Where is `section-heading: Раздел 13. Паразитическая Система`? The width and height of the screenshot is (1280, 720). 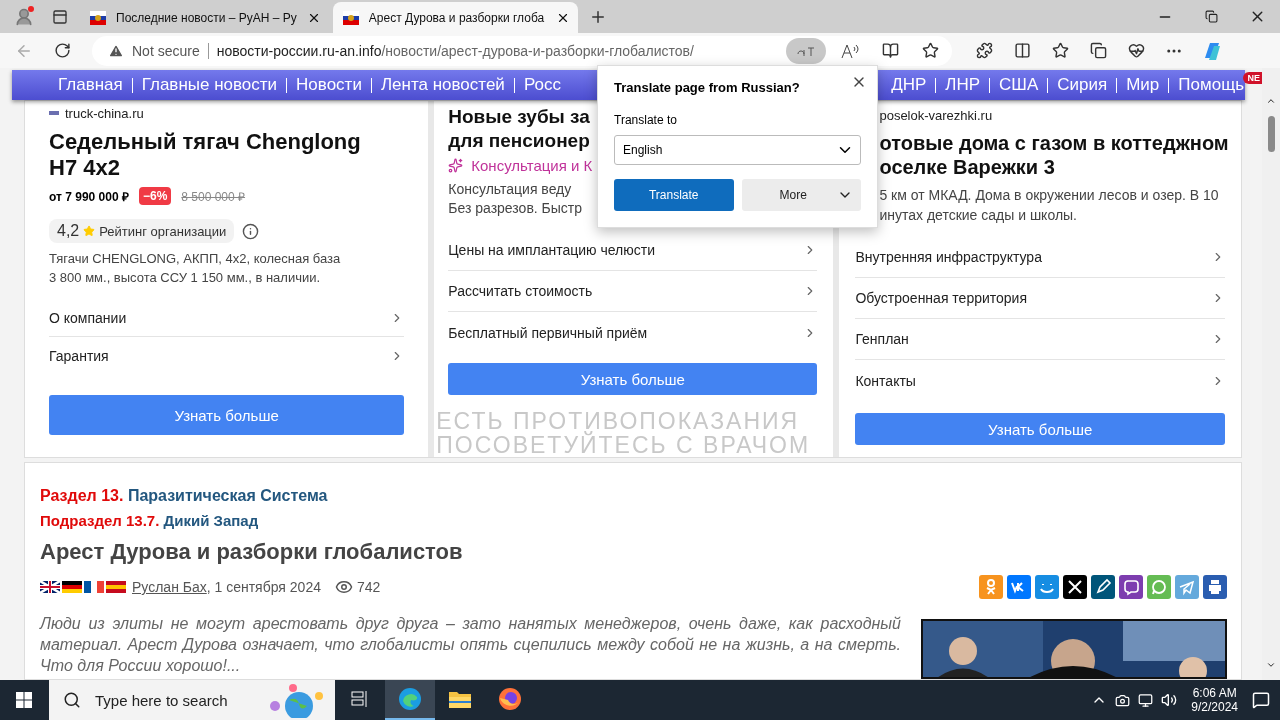 section-heading: Раздел 13. Паразитическая Система is located at coordinates (184, 495).